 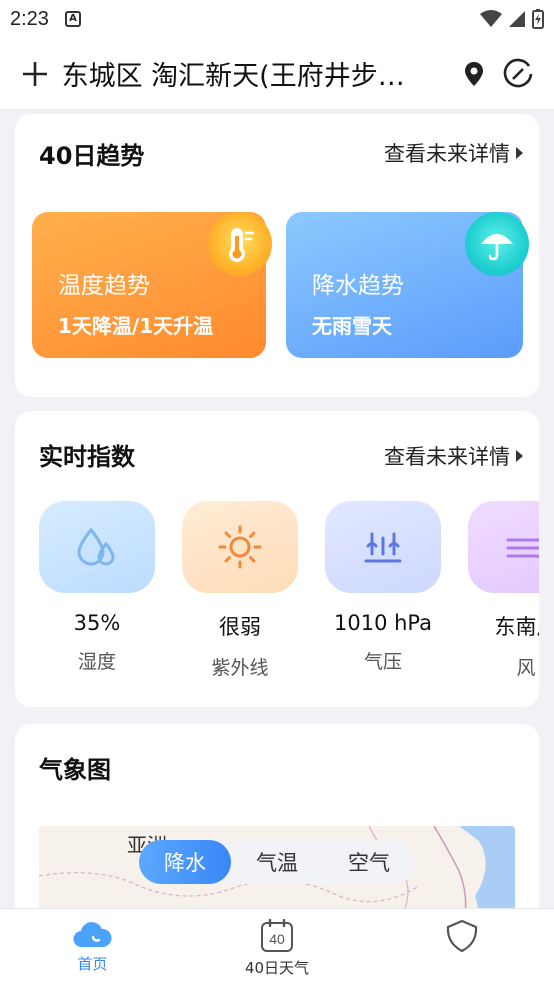 What do you see at coordinates (185, 862) in the screenshot?
I see `map-tab-precipitation: 降水` at bounding box center [185, 862].